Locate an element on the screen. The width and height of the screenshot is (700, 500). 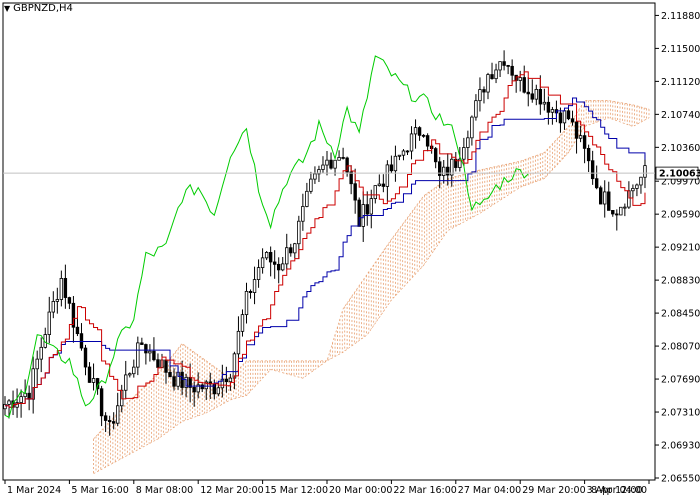
time-tick-label: 1 Mar 2024 is located at coordinates (34, 490).